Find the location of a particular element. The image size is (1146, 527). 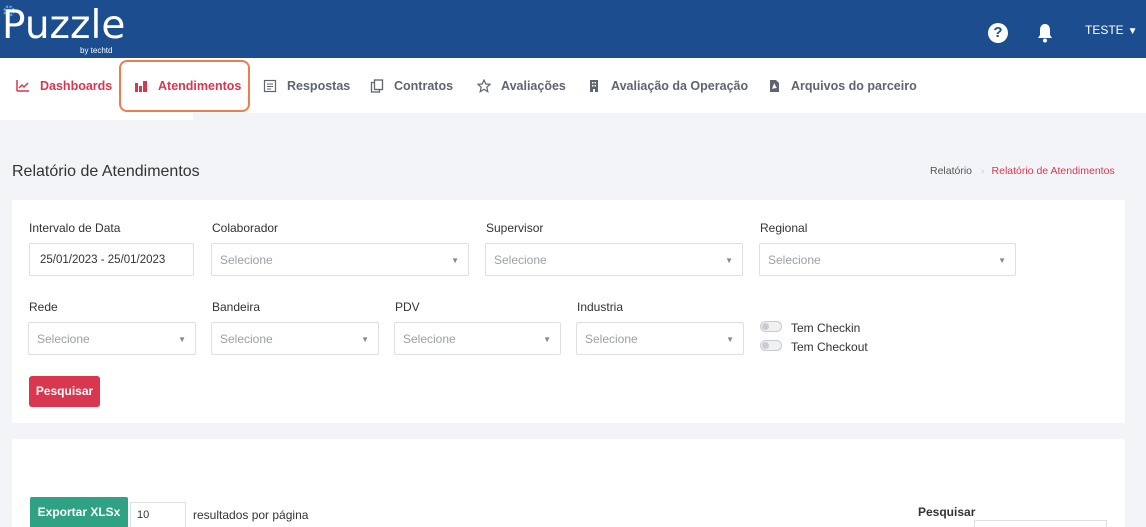

checkin-label: Tem Checkin is located at coordinates (826, 328).